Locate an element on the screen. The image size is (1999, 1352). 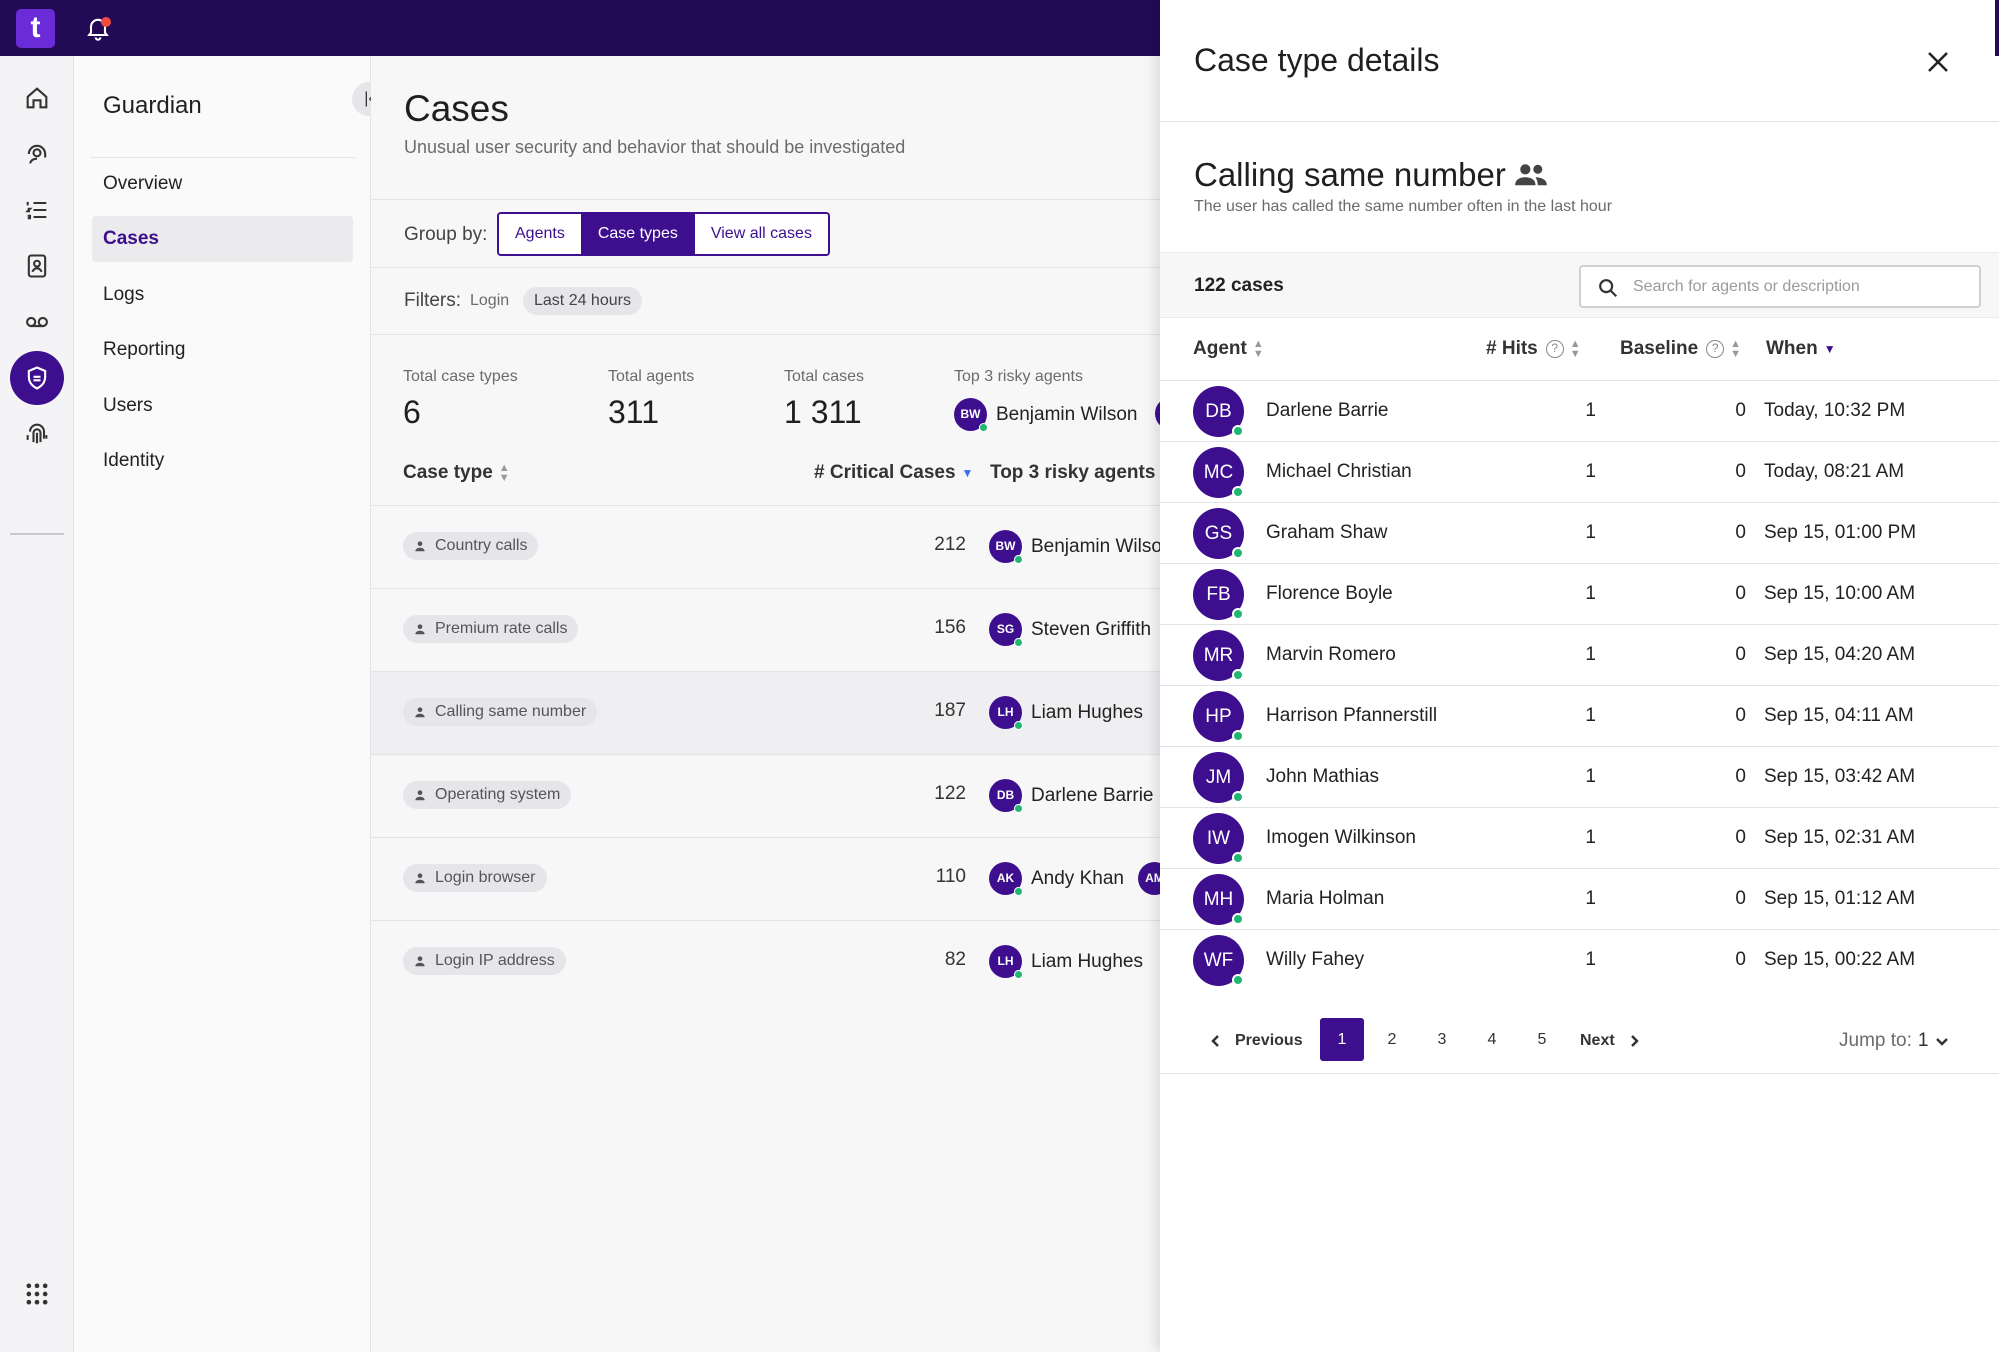
table-row: WF Willy Fahey 1 0 Sep 15, 00:22 AM is located at coordinates (1579, 960).